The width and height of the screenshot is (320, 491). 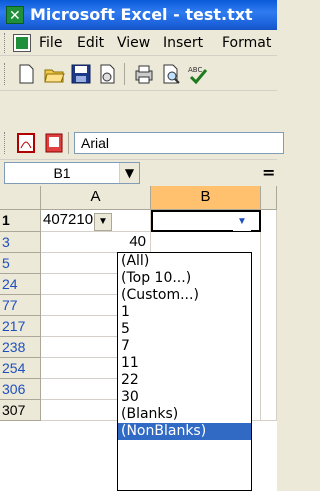 What do you see at coordinates (129, 173) in the screenshot?
I see `name-box-dropdown-icon: ▼` at bounding box center [129, 173].